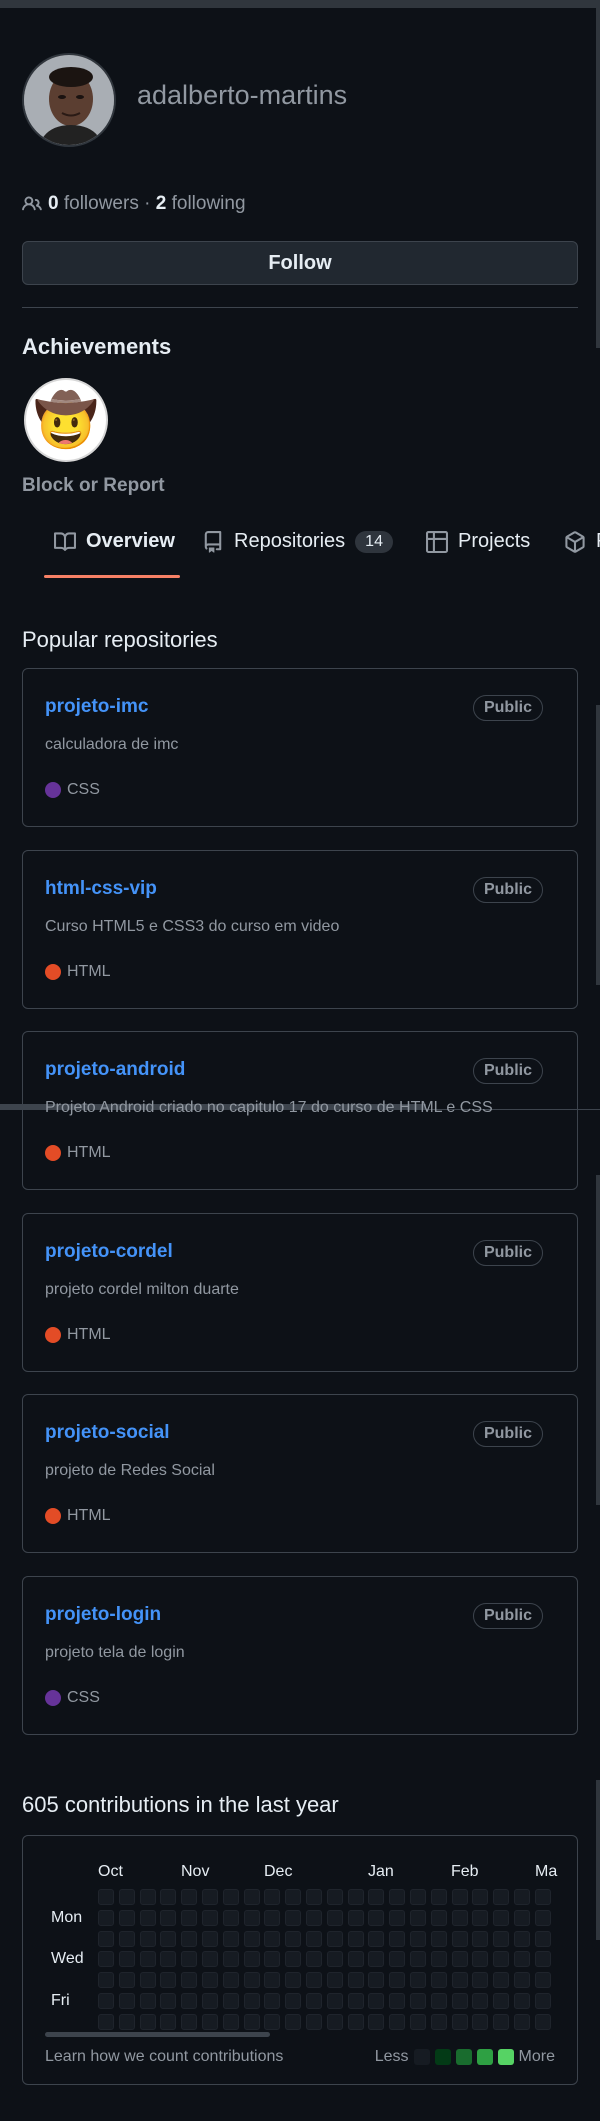 This screenshot has width=600, height=2121. I want to click on tab-projects: Projects, so click(478, 541).